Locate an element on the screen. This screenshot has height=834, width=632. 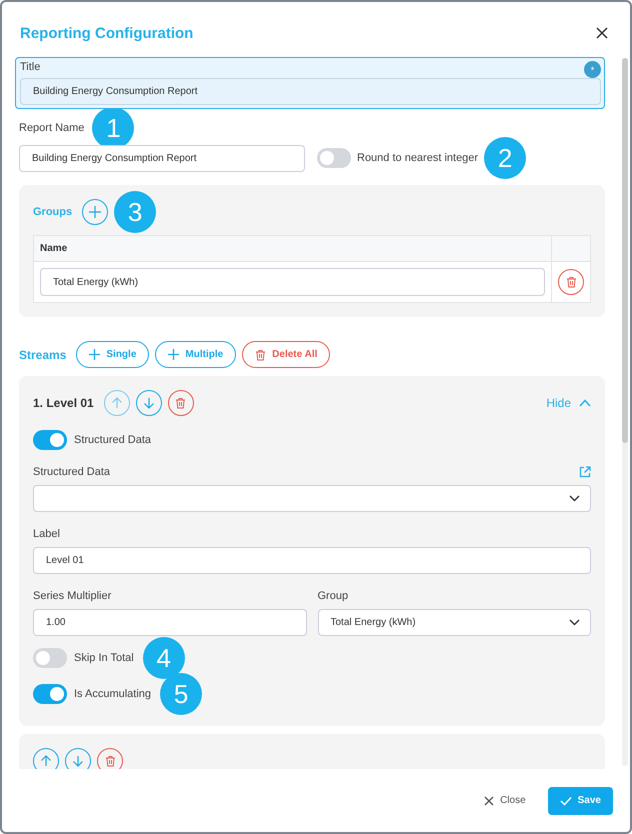
group-name-input: Total Energy (kWh) is located at coordinates (292, 282).